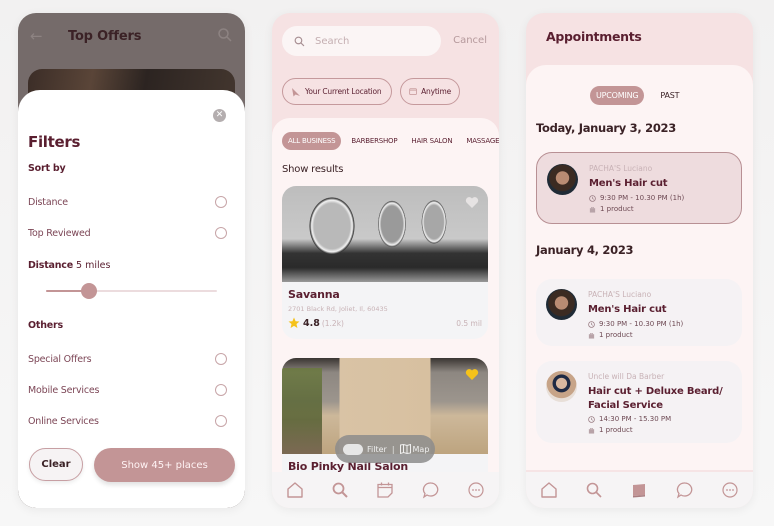 This screenshot has width=774, height=526. What do you see at coordinates (594, 36) in the screenshot?
I see `page-title: Appointments` at bounding box center [594, 36].